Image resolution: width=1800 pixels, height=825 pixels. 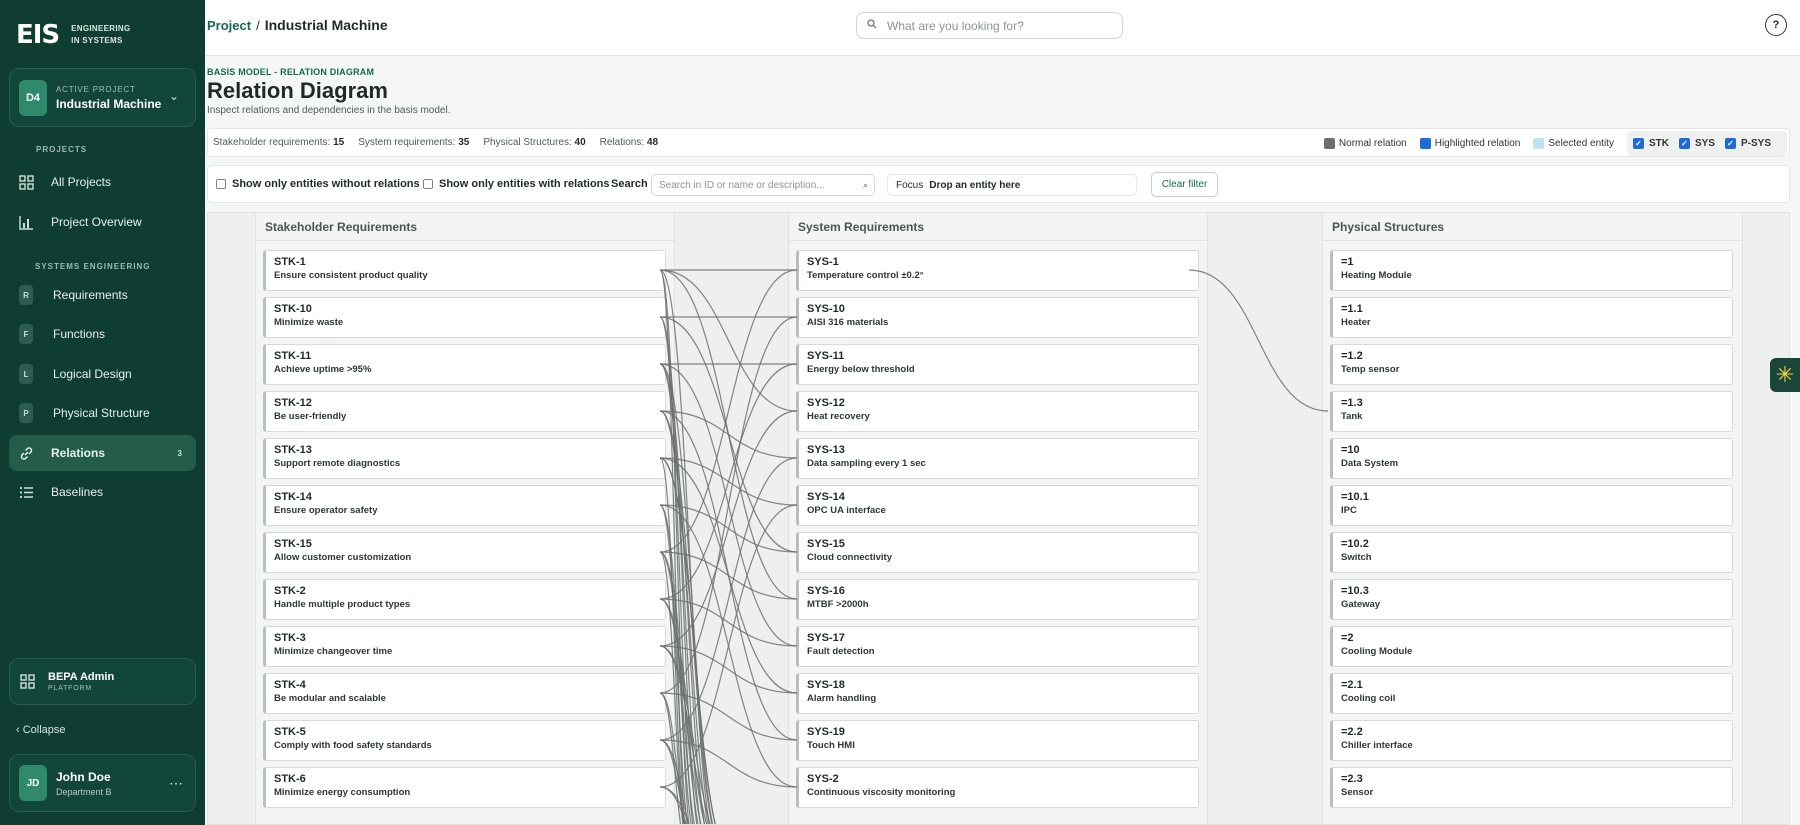 I want to click on sys-card: SYS-13 Data sampling every 1 sec, so click(x=997, y=458).